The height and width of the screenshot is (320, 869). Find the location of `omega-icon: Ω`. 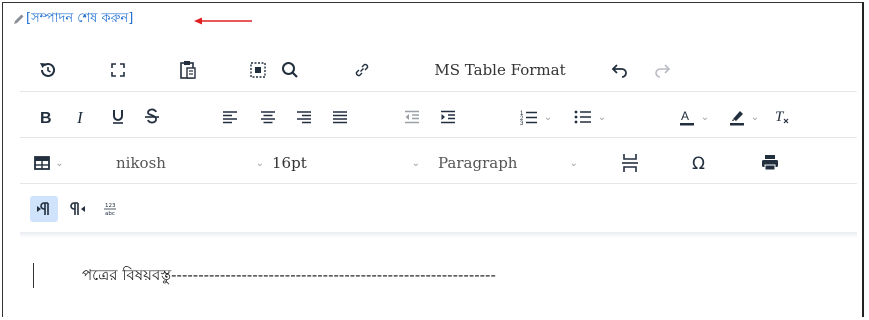

omega-icon: Ω is located at coordinates (698, 163).